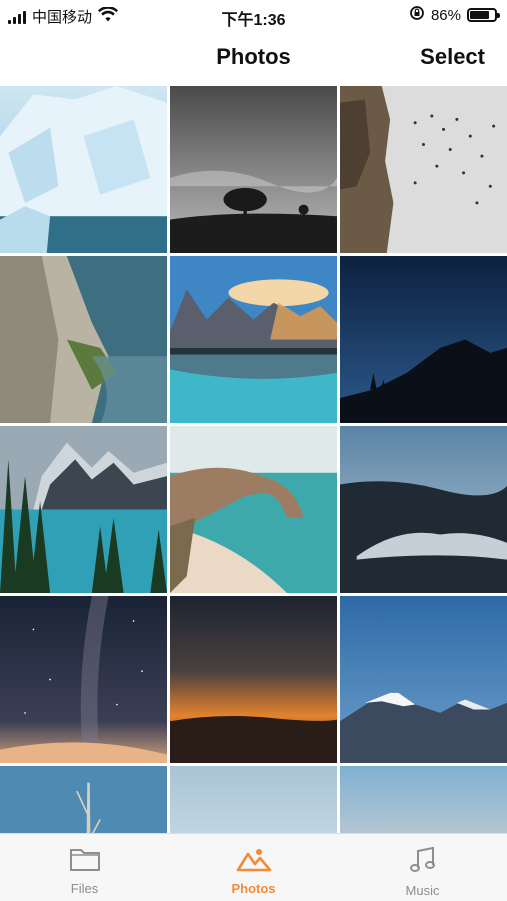  Describe the element at coordinates (452, 57) in the screenshot. I see `select-button: Select` at that location.